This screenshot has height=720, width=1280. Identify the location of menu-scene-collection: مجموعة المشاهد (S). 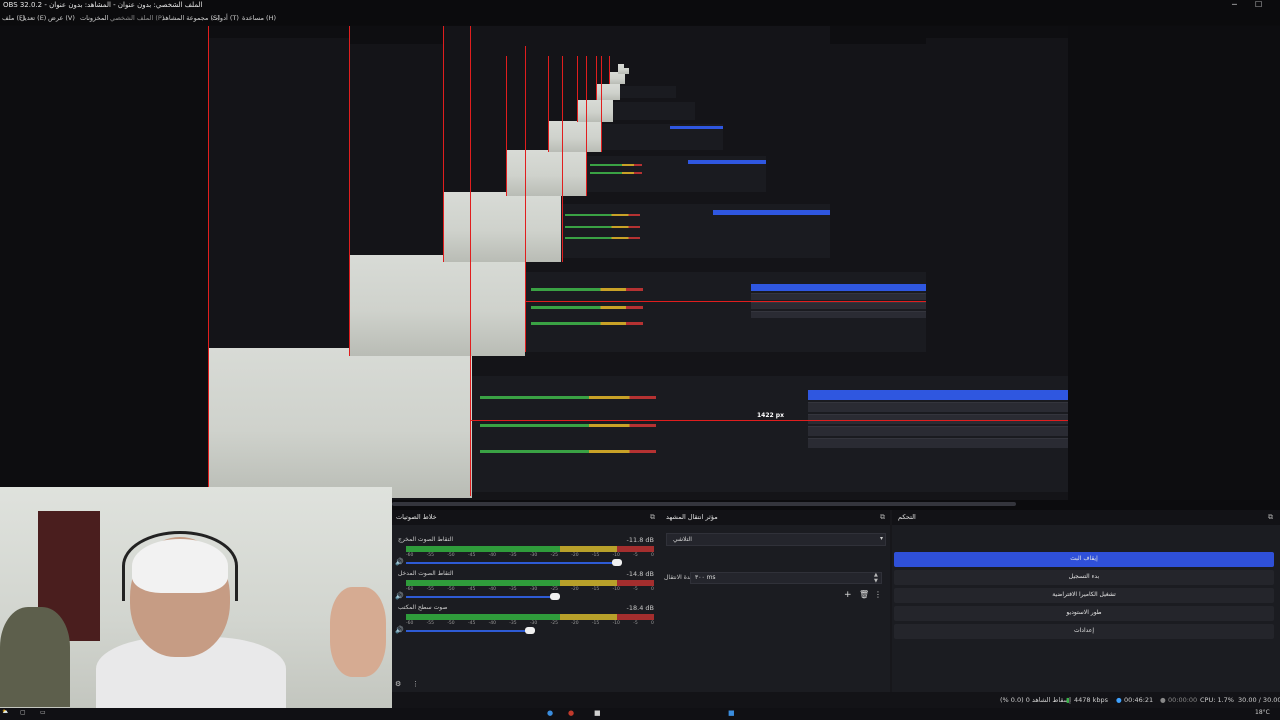
(191, 18).